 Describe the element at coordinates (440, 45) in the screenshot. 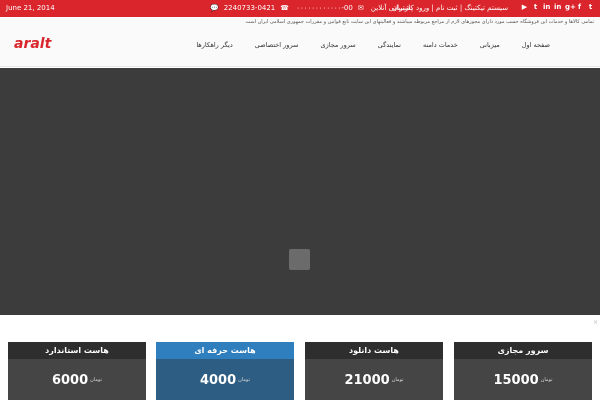

I see `nav-domain: خدمات دامنه` at that location.